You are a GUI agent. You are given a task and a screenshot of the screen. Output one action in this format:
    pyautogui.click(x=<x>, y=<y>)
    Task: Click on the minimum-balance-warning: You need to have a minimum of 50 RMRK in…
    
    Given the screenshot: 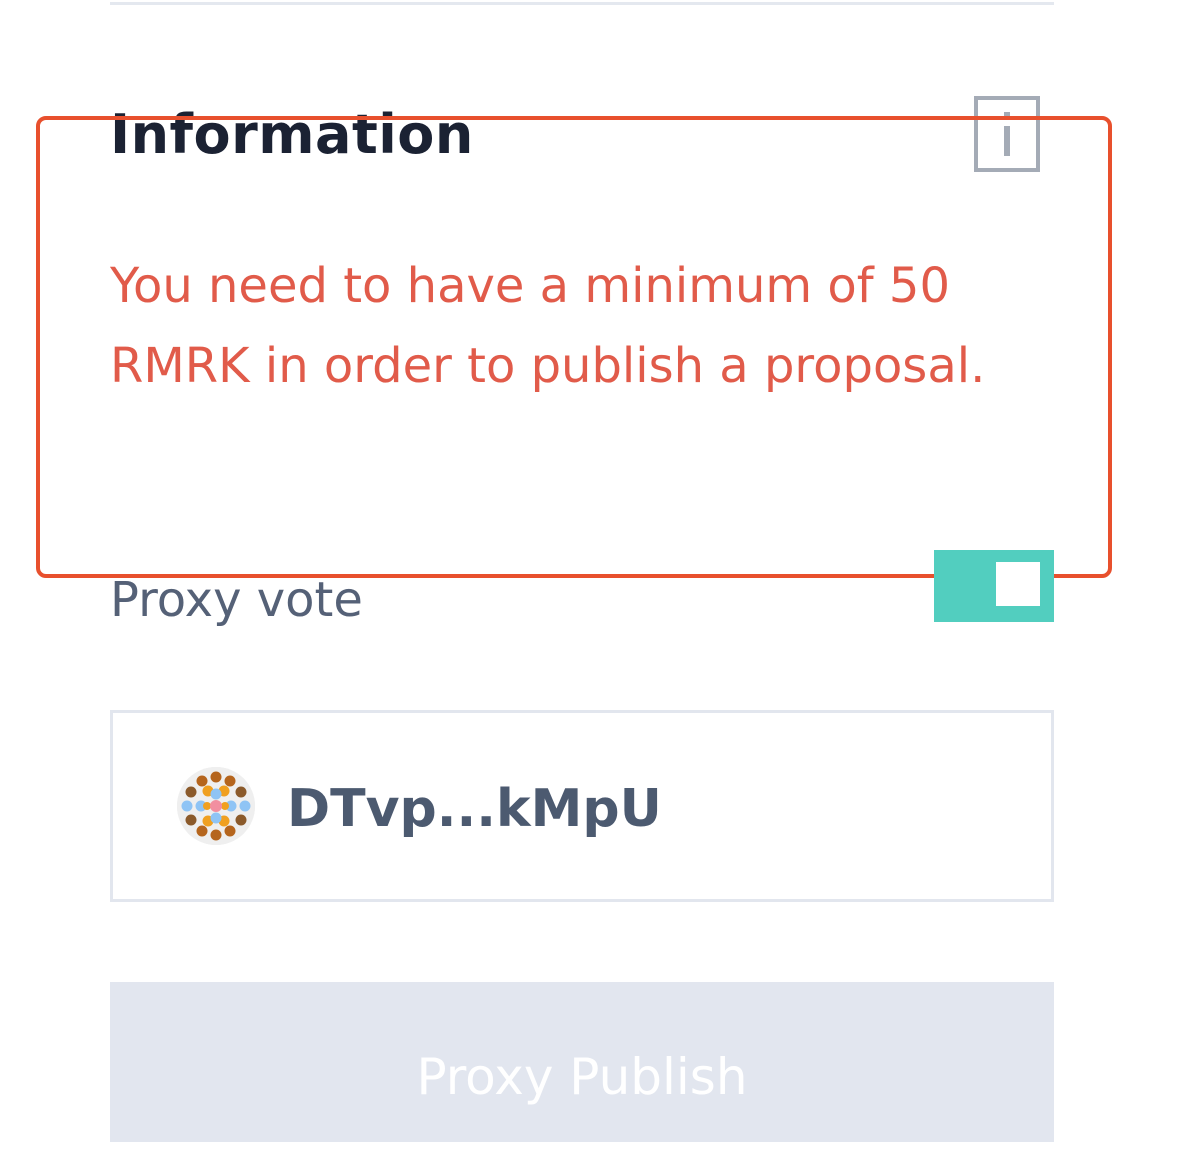 What is the action you would take?
    pyautogui.click(x=548, y=326)
    